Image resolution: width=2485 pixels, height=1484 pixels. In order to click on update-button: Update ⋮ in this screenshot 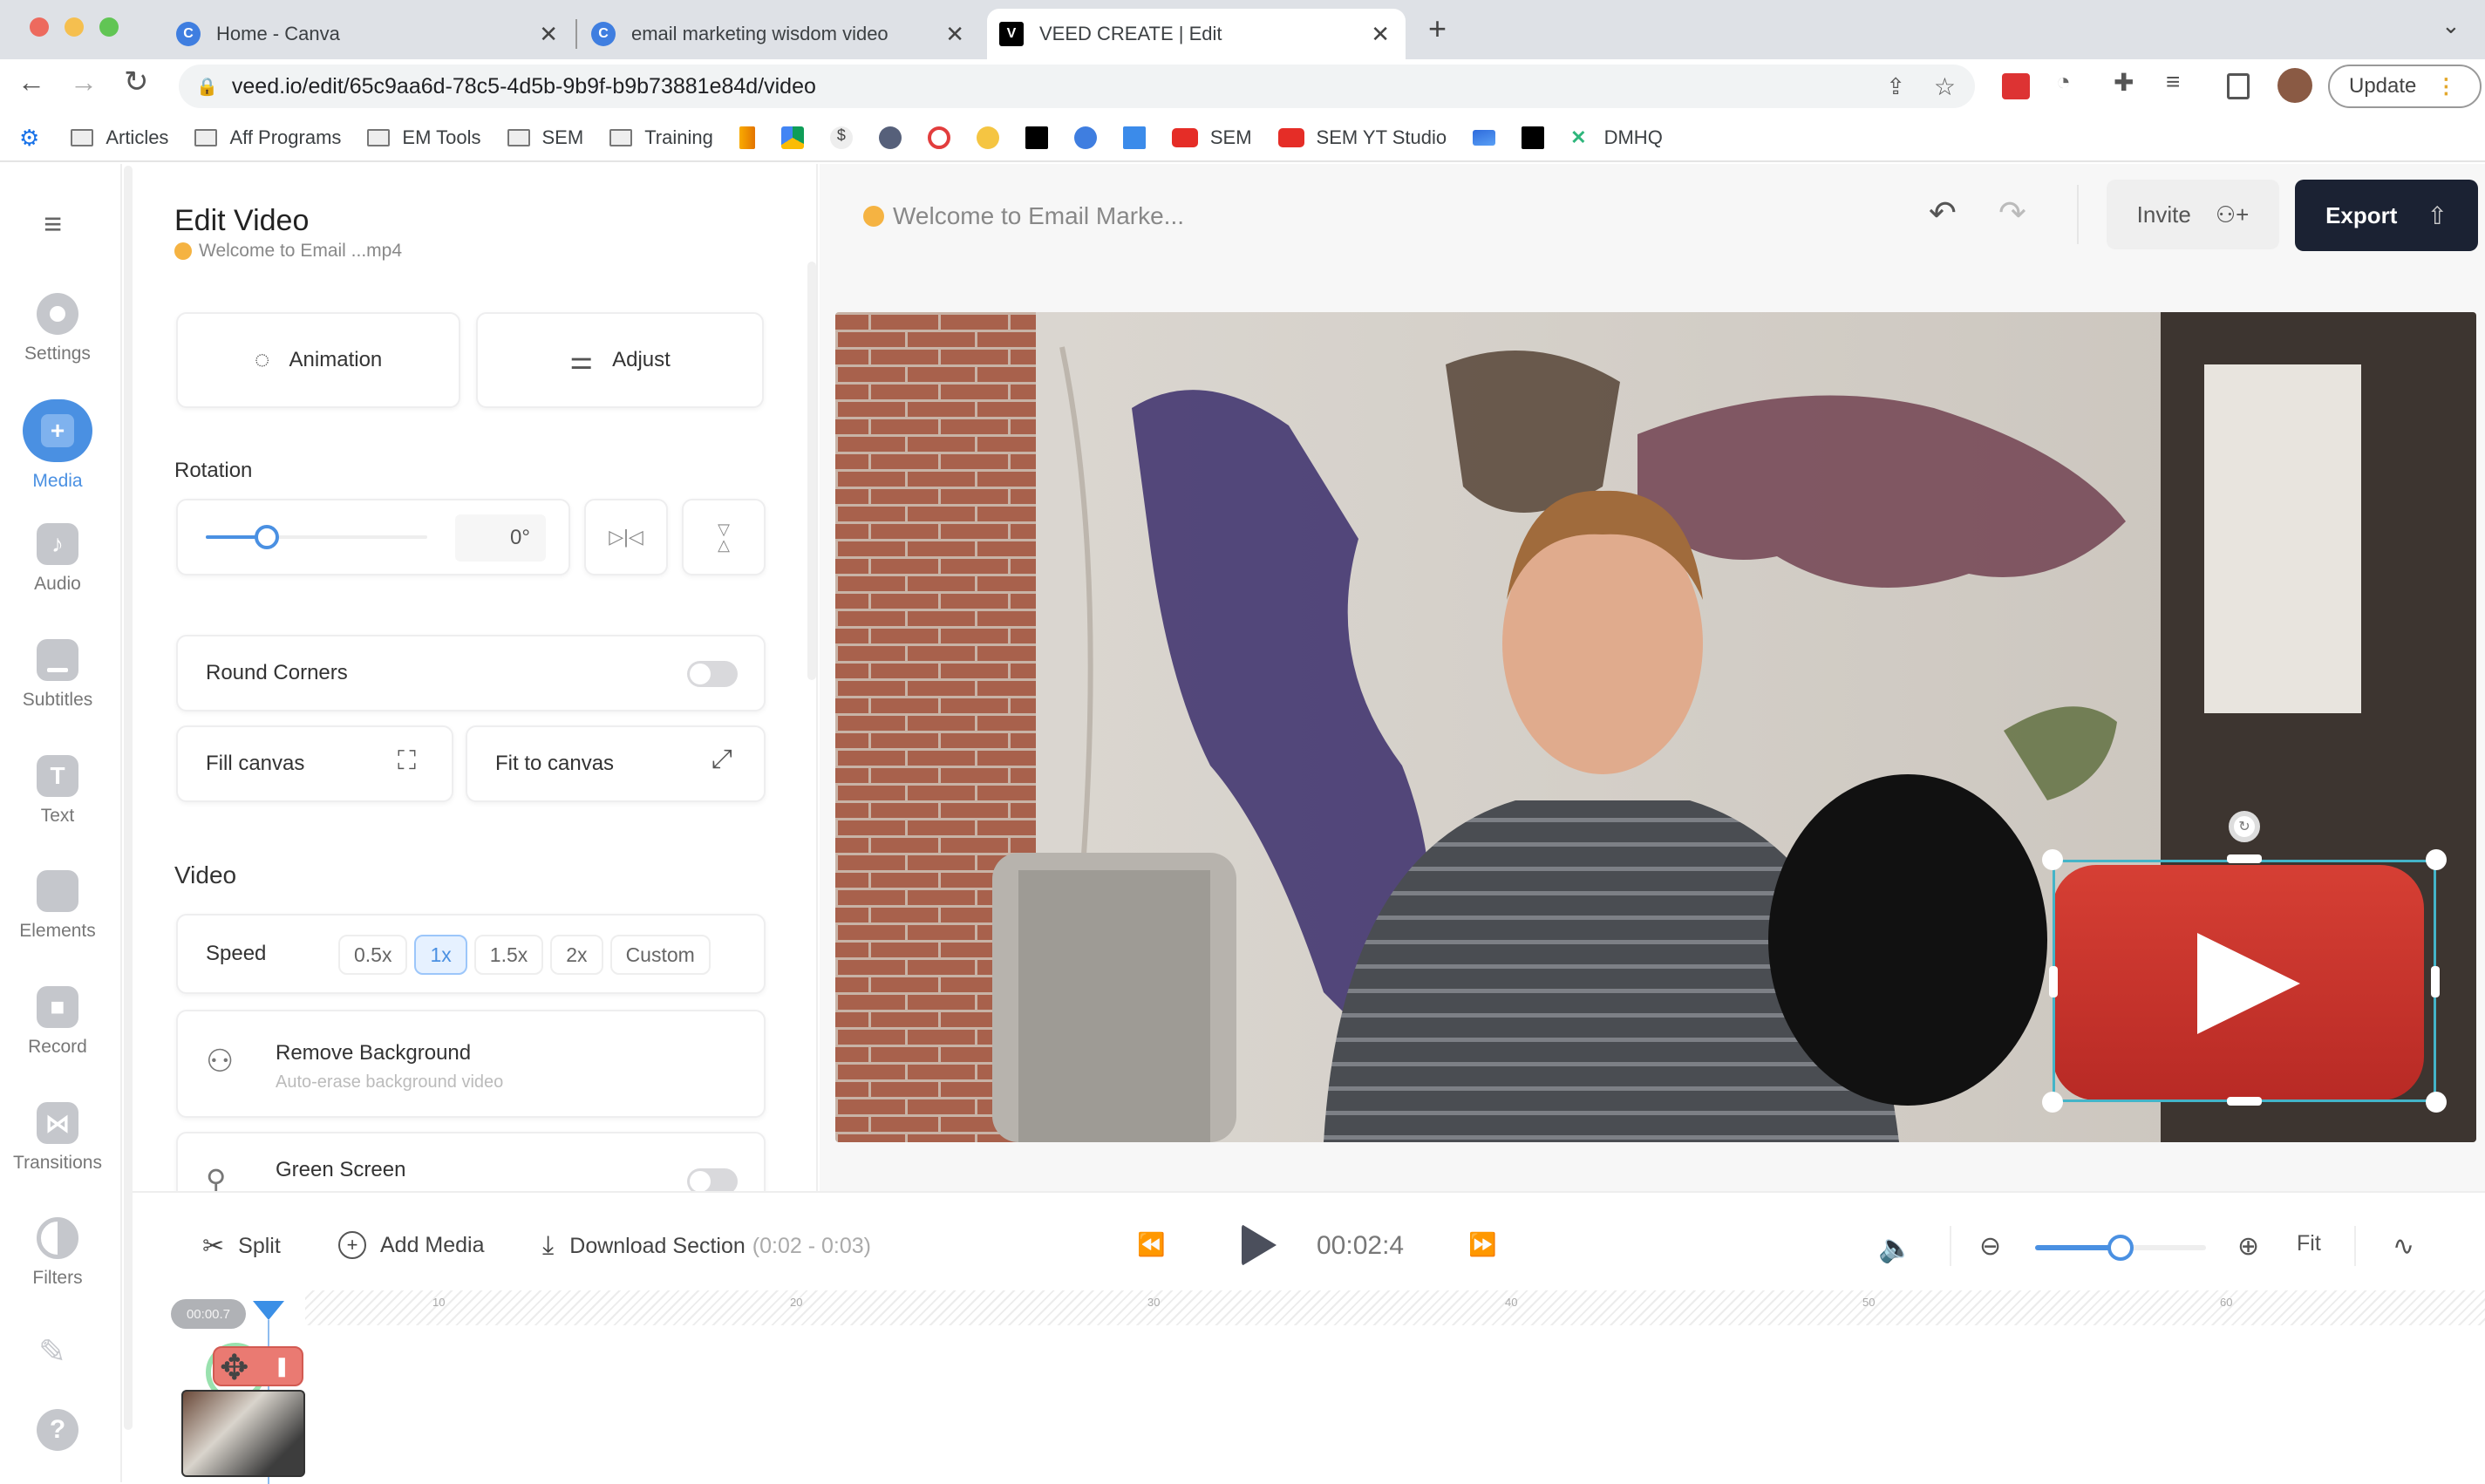, I will do `click(2405, 86)`.